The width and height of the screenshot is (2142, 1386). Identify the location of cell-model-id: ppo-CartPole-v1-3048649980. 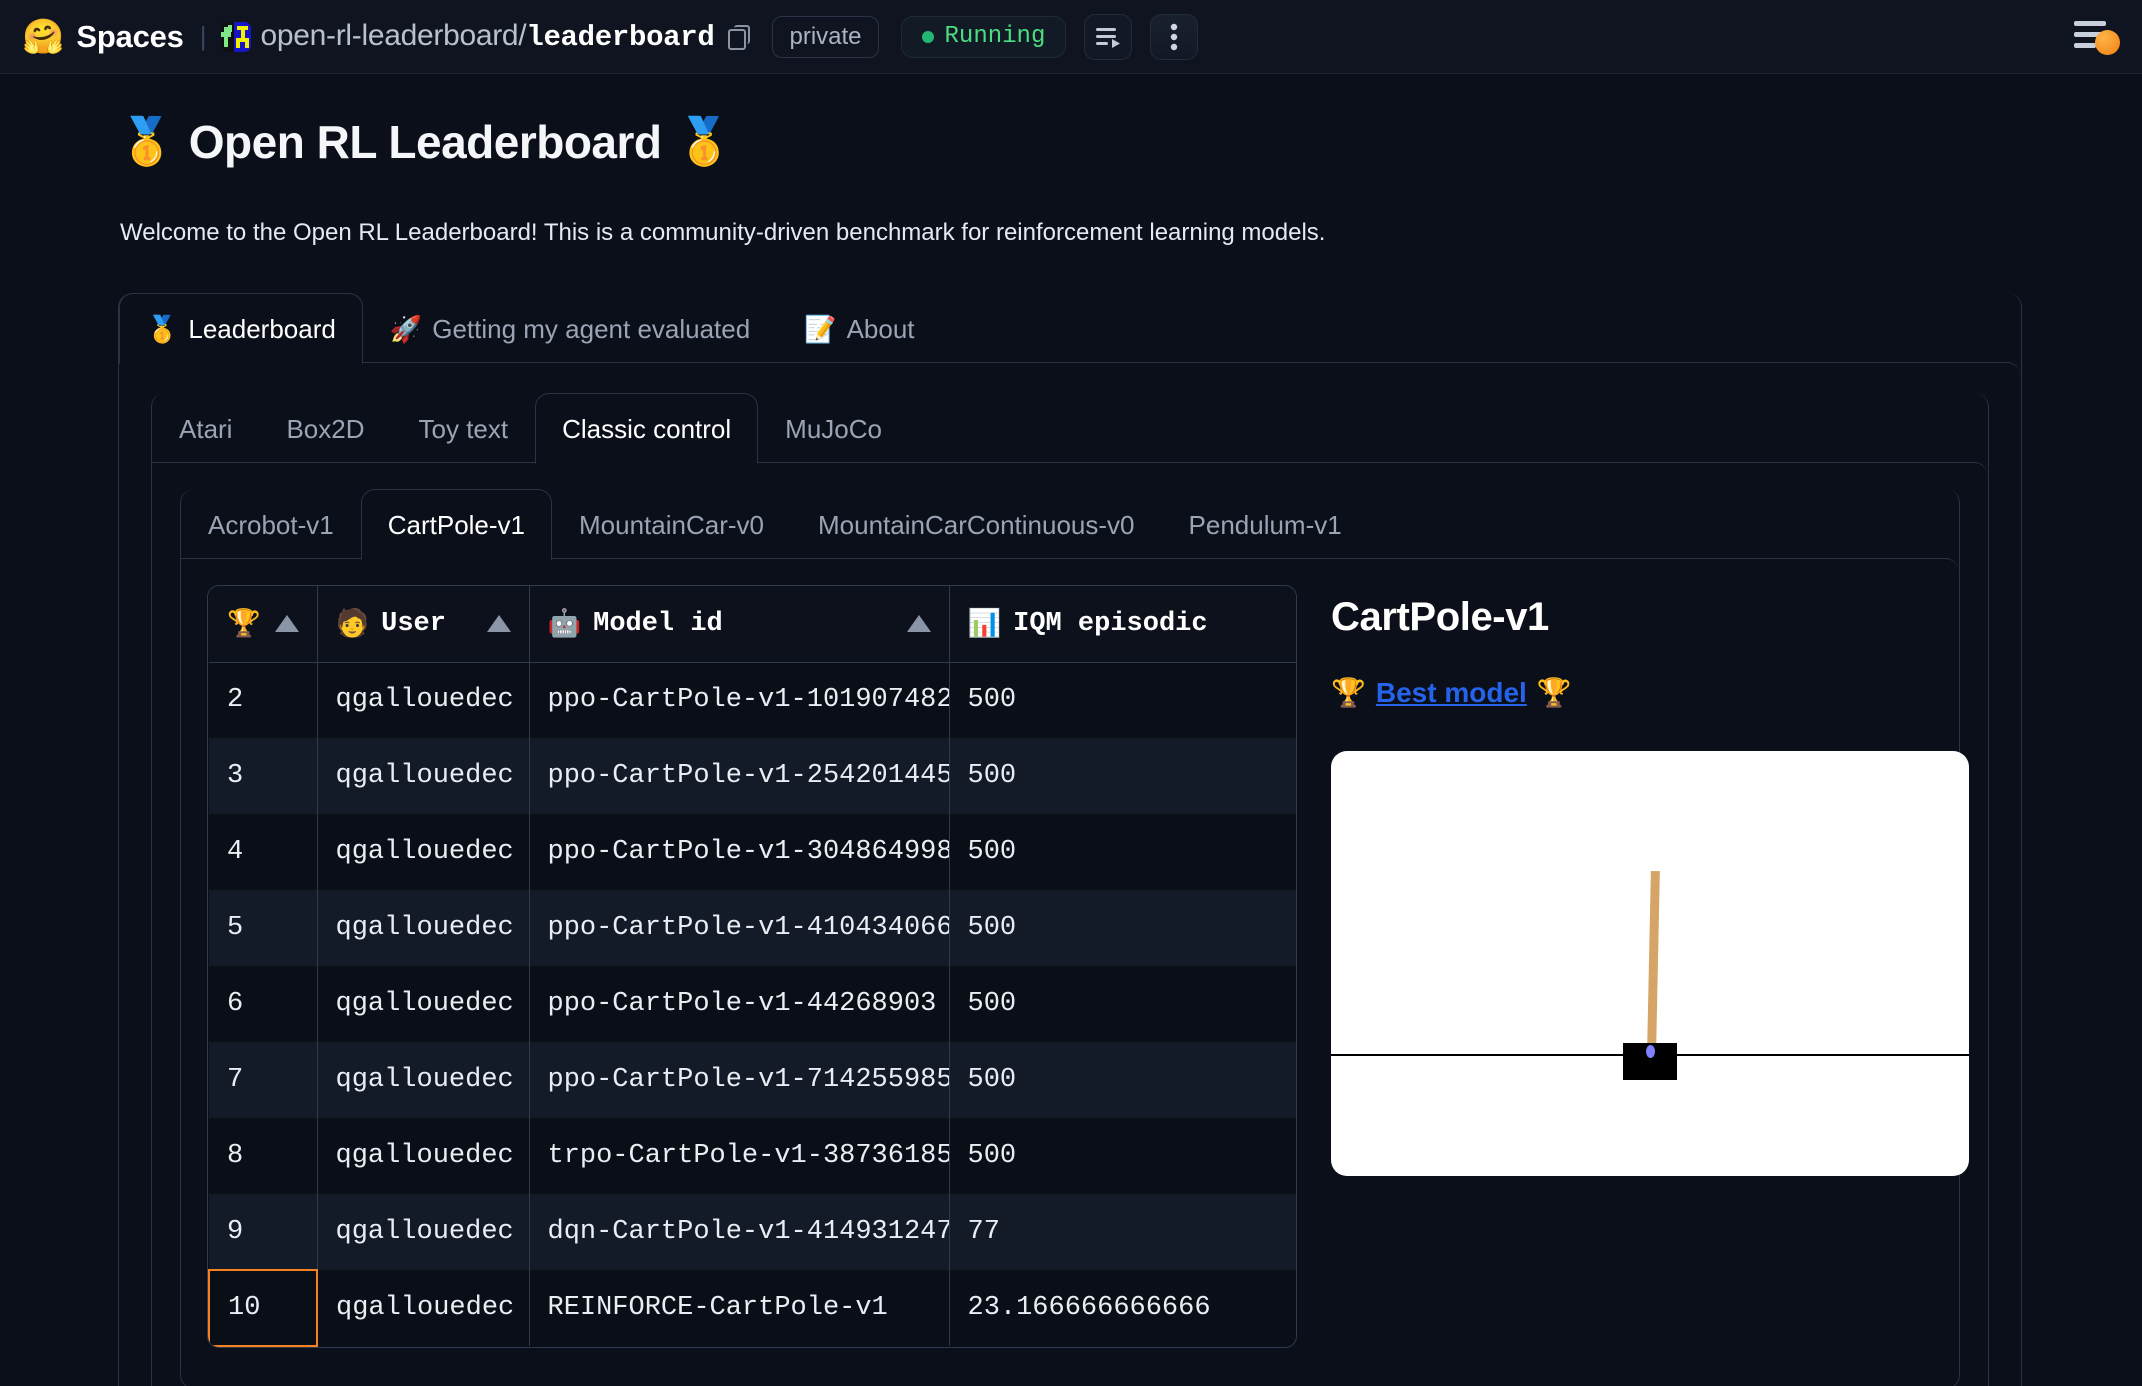
(739, 852).